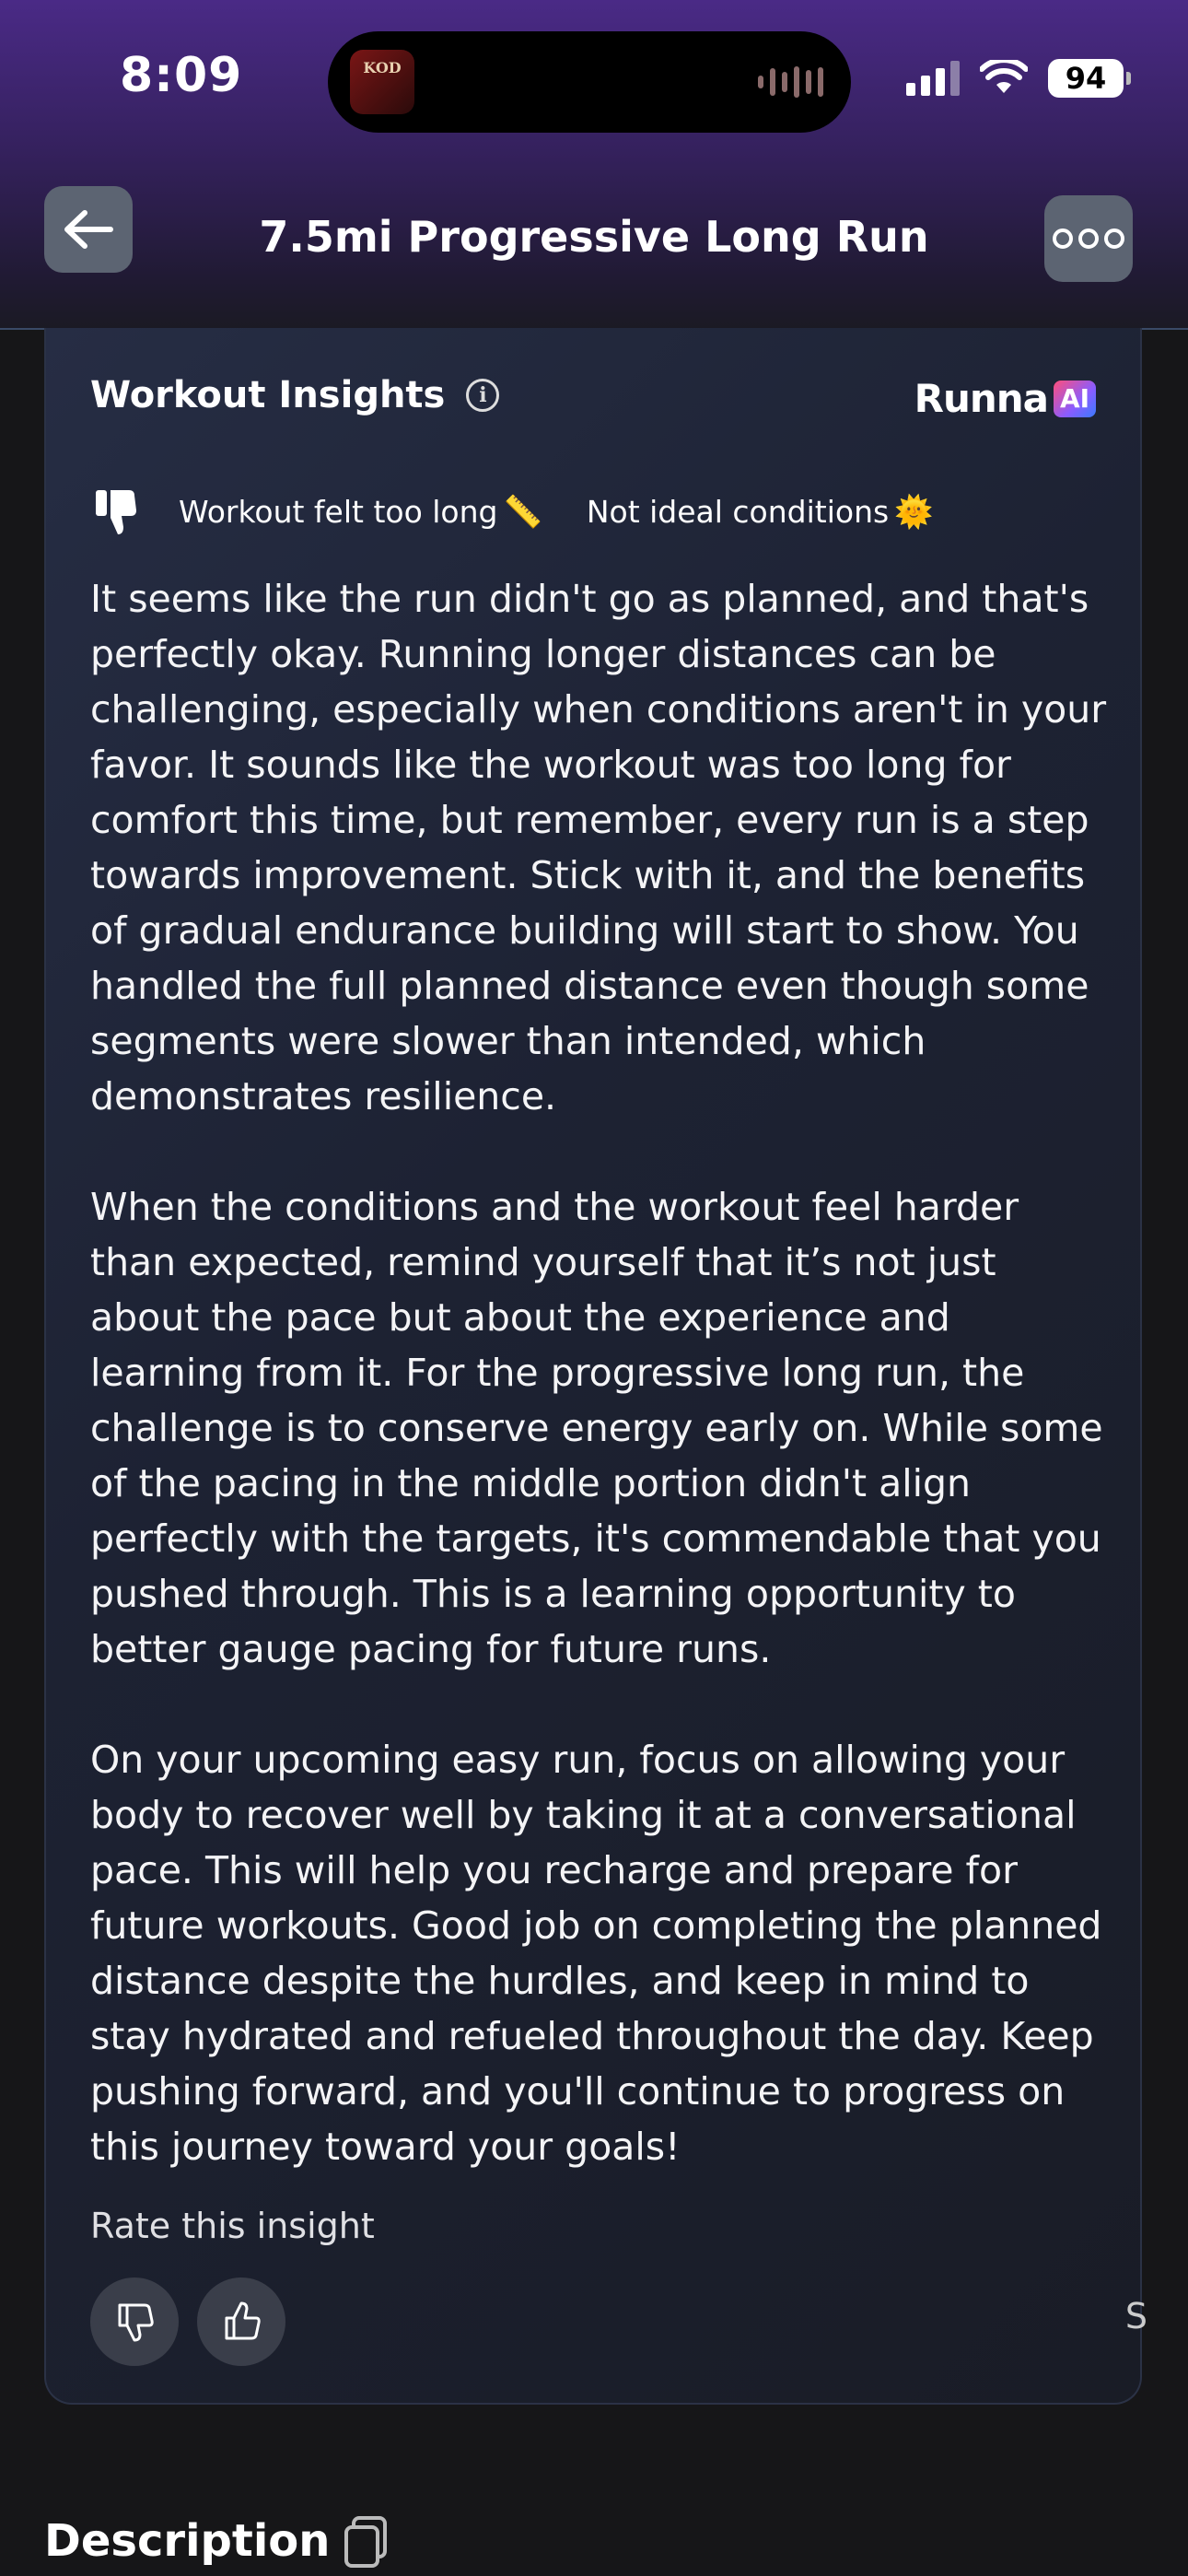 Image resolution: width=1188 pixels, height=2576 pixels. What do you see at coordinates (522, 512) in the screenshot?
I see `ruler-icon: 📏` at bounding box center [522, 512].